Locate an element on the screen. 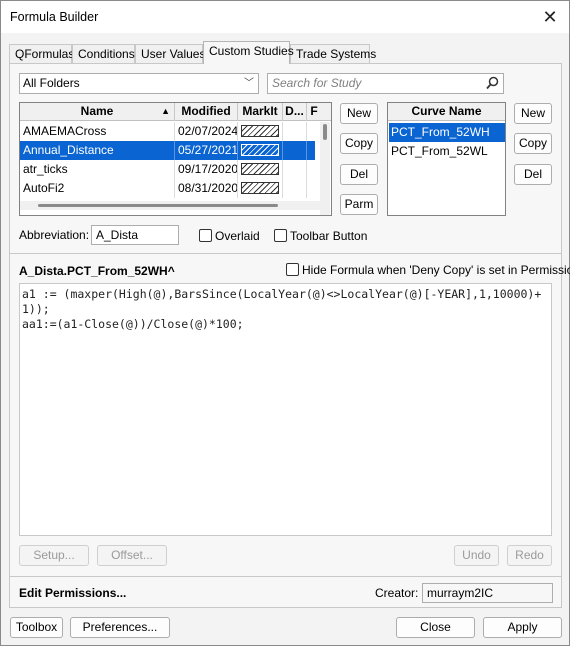 This screenshot has width=570, height=646. toolbar-button-checkbox is located at coordinates (280, 235).